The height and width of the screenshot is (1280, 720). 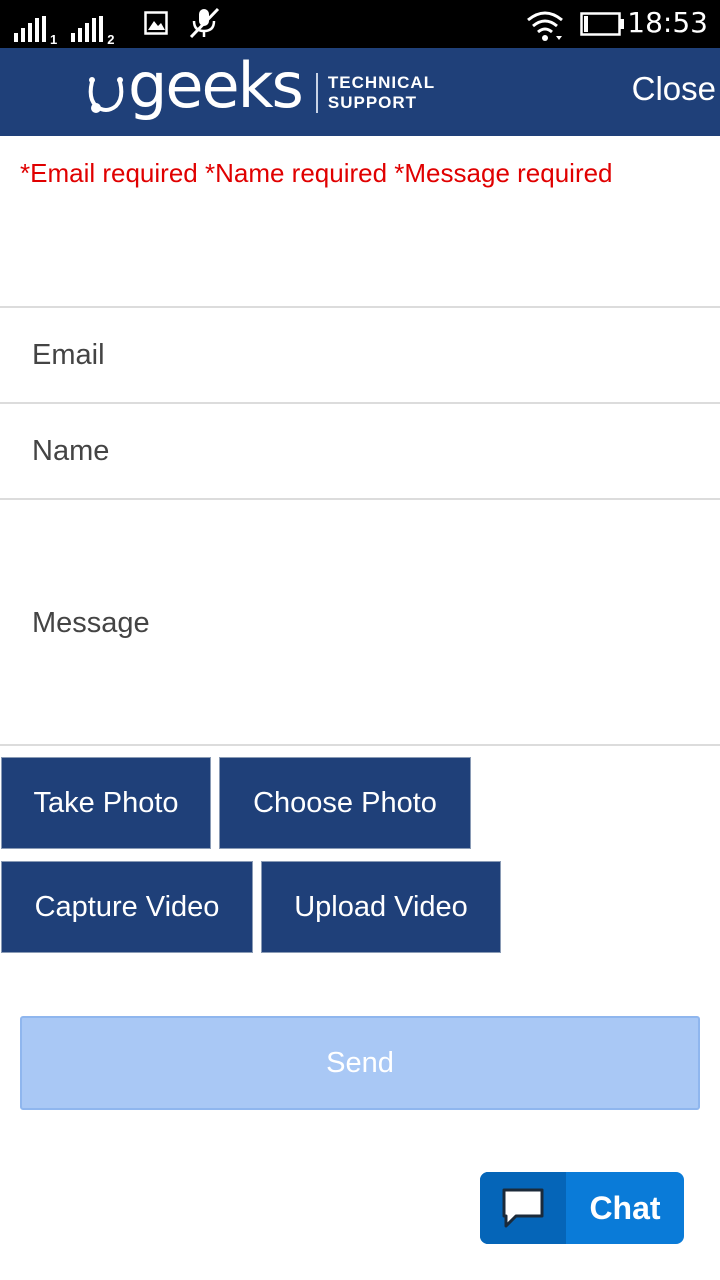 What do you see at coordinates (674, 89) in the screenshot?
I see `close-button: Close` at bounding box center [674, 89].